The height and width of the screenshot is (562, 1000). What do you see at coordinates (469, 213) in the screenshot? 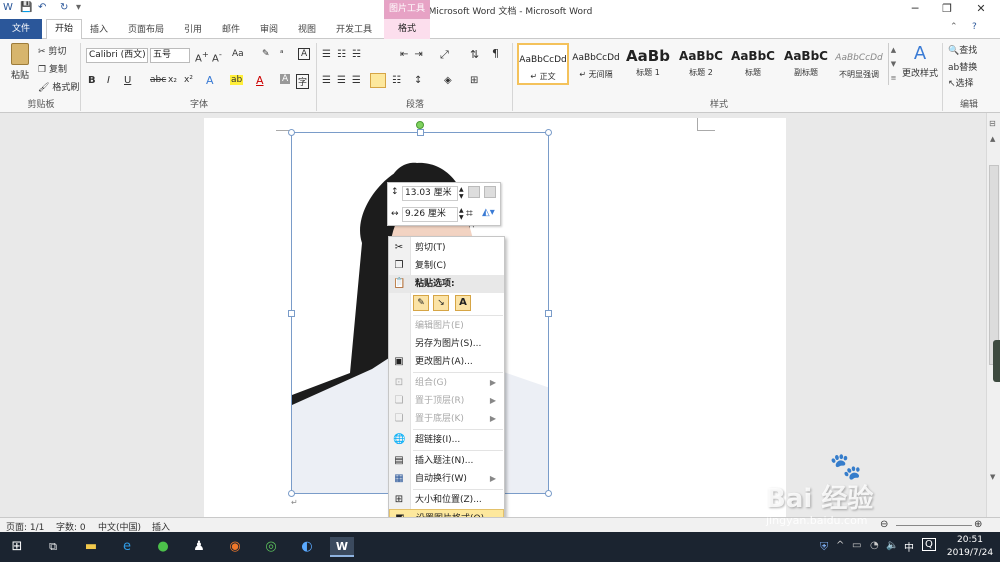
I see `crop-icon: ⌗` at bounding box center [469, 213].